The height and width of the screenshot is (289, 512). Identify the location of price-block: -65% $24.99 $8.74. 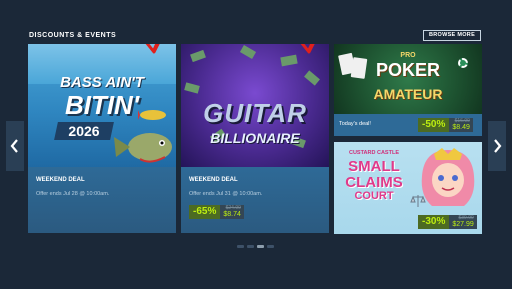
(216, 212).